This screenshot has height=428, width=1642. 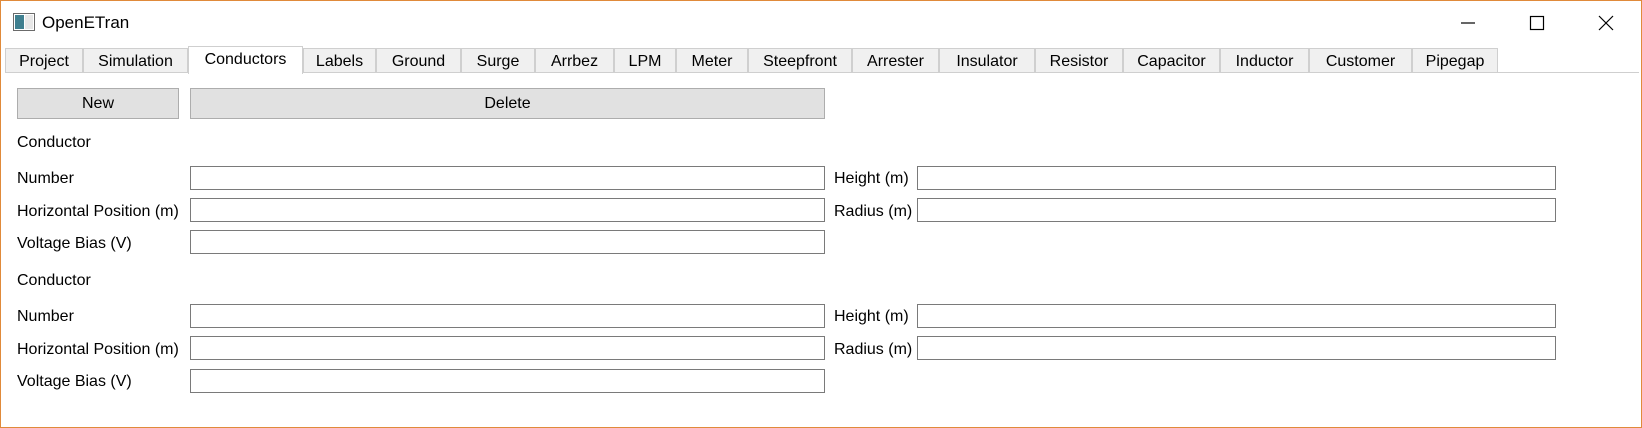 I want to click on tab-labels: Labels, so click(x=339, y=60).